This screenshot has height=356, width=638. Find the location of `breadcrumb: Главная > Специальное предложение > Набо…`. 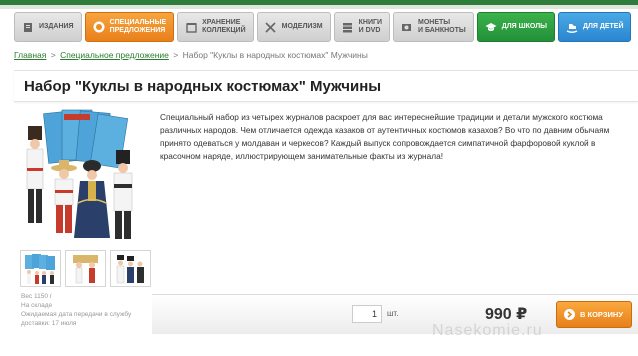

breadcrumb: Главная > Специальное предложение > Набо… is located at coordinates (191, 55).